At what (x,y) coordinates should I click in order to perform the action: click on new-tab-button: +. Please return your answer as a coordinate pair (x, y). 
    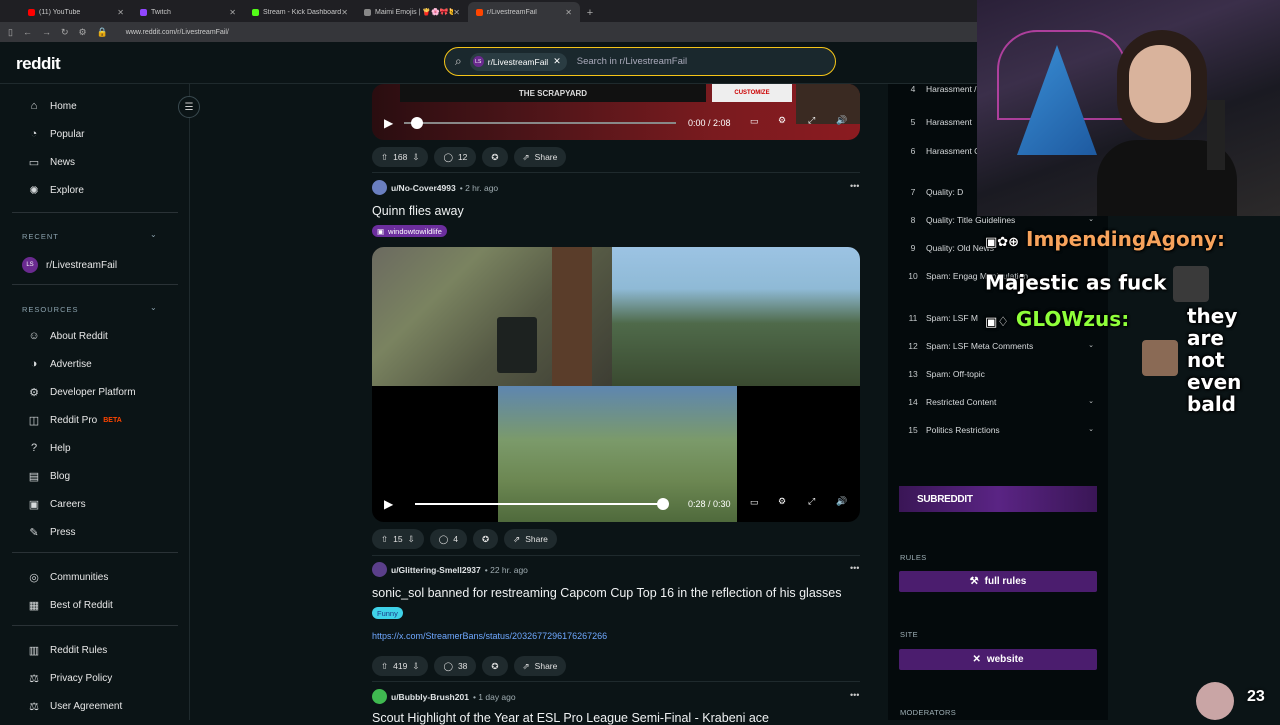
    Looking at the image, I should click on (590, 14).